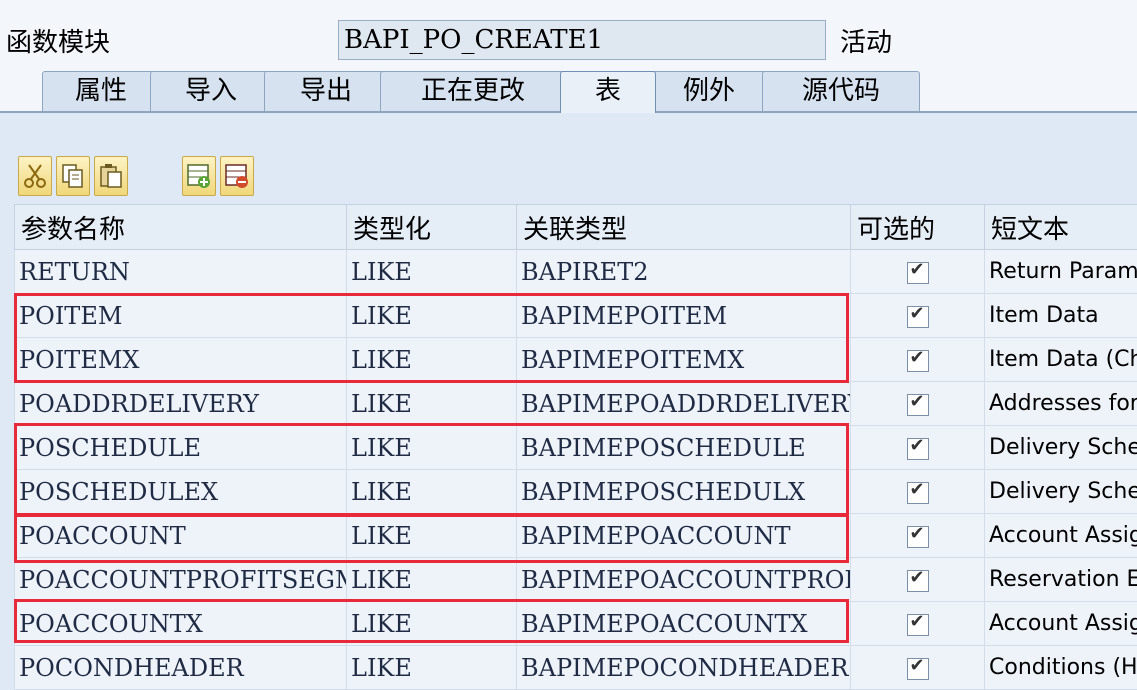 The width and height of the screenshot is (1137, 690). What do you see at coordinates (181, 316) in the screenshot?
I see `param-name-cell: POITEM` at bounding box center [181, 316].